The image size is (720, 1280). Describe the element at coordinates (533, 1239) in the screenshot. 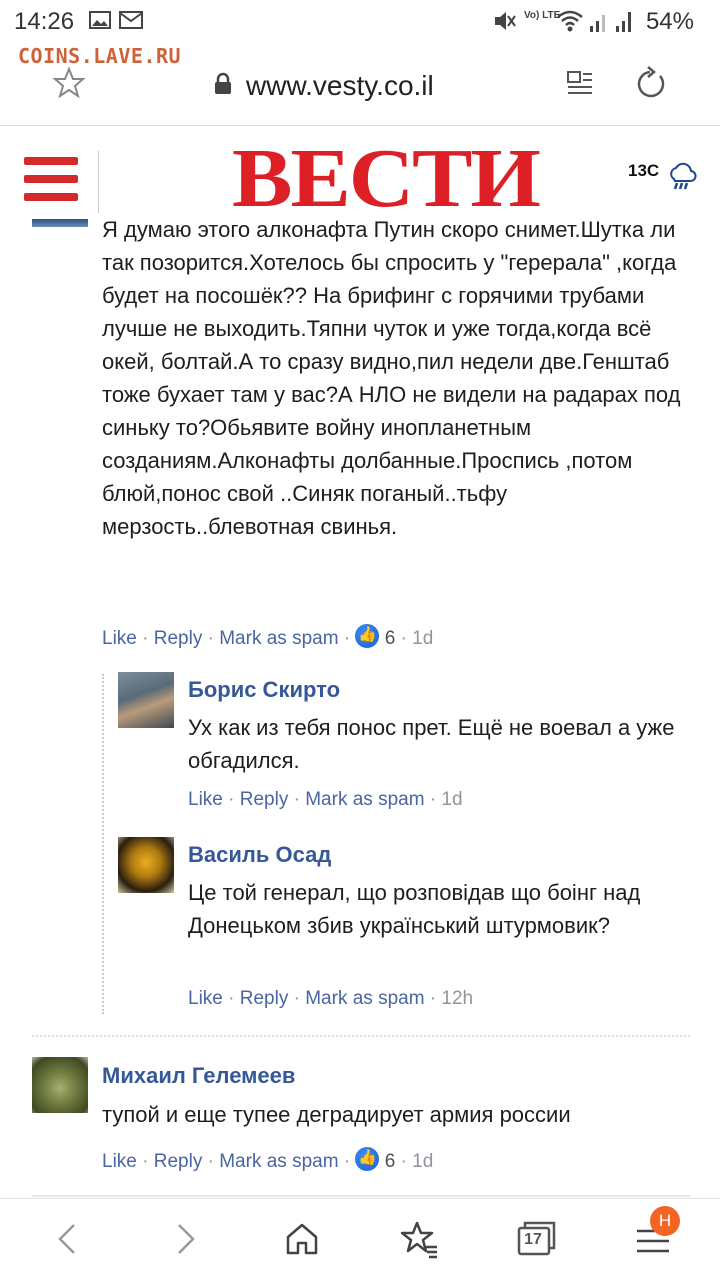

I see `tabs-count: 17` at that location.